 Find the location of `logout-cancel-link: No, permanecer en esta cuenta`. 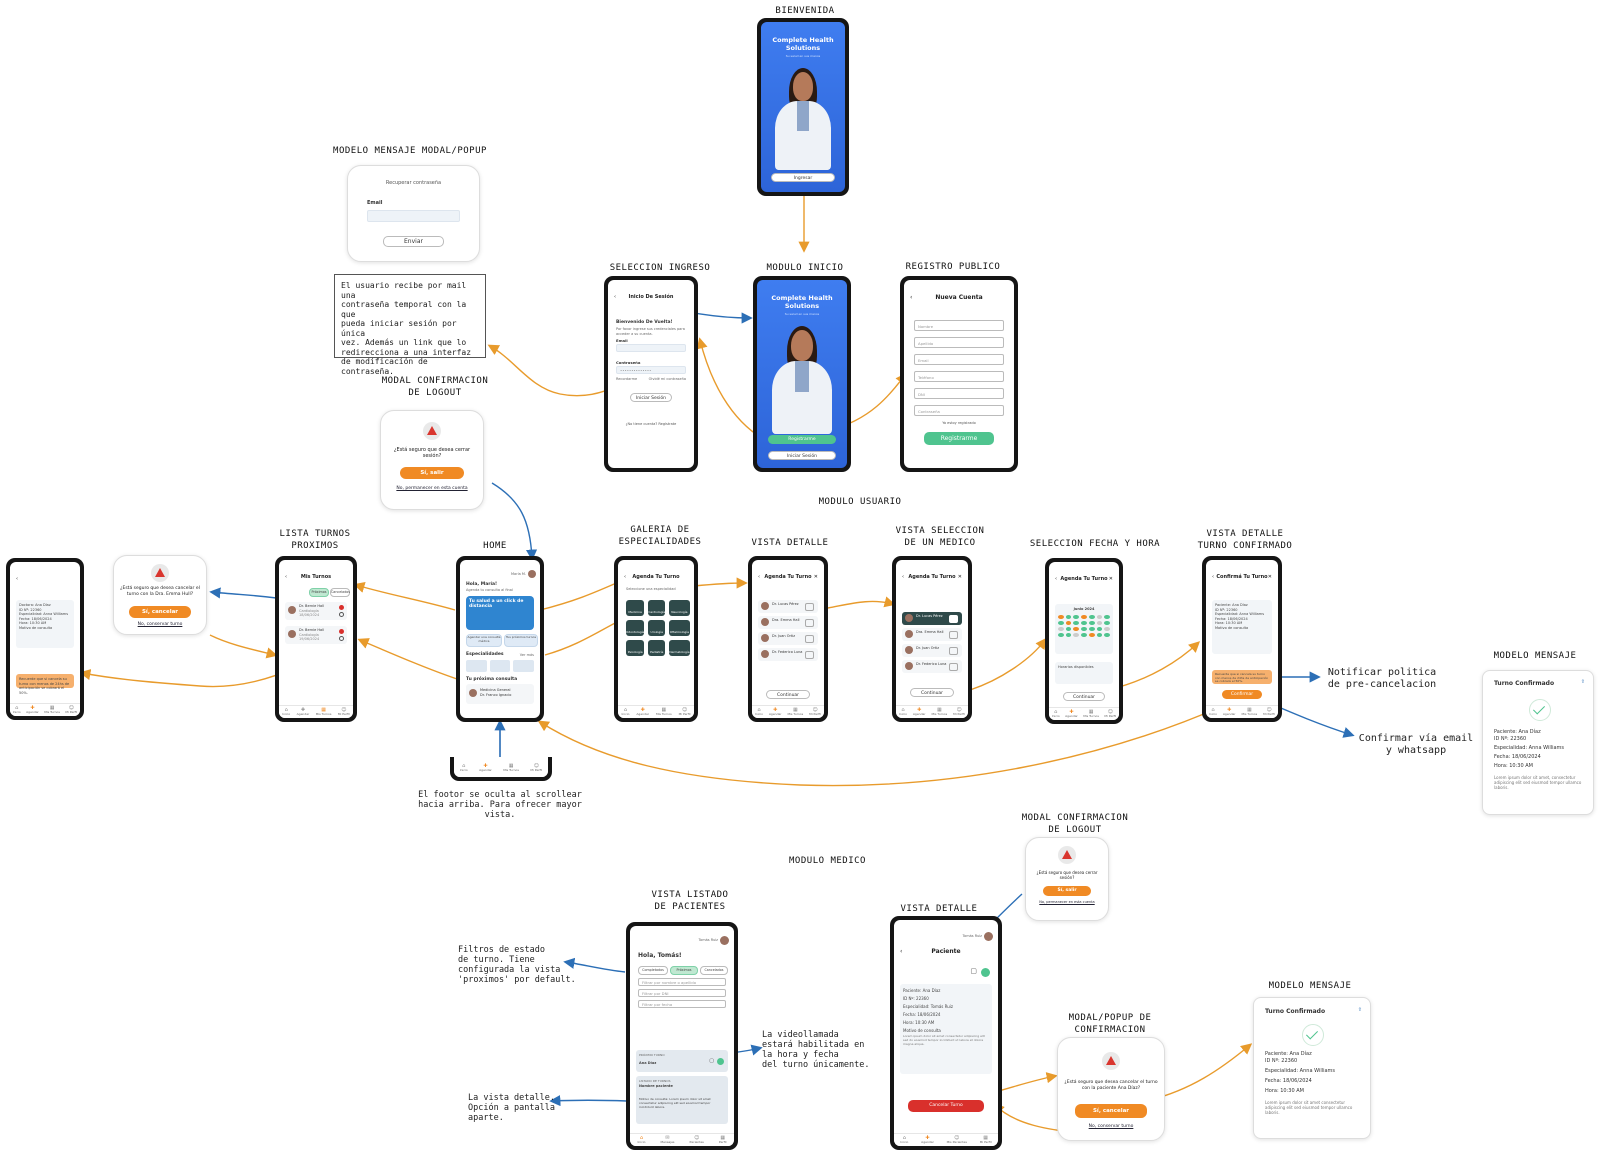

logout-cancel-link: No, permanecer en esta cuenta is located at coordinates (432, 488).